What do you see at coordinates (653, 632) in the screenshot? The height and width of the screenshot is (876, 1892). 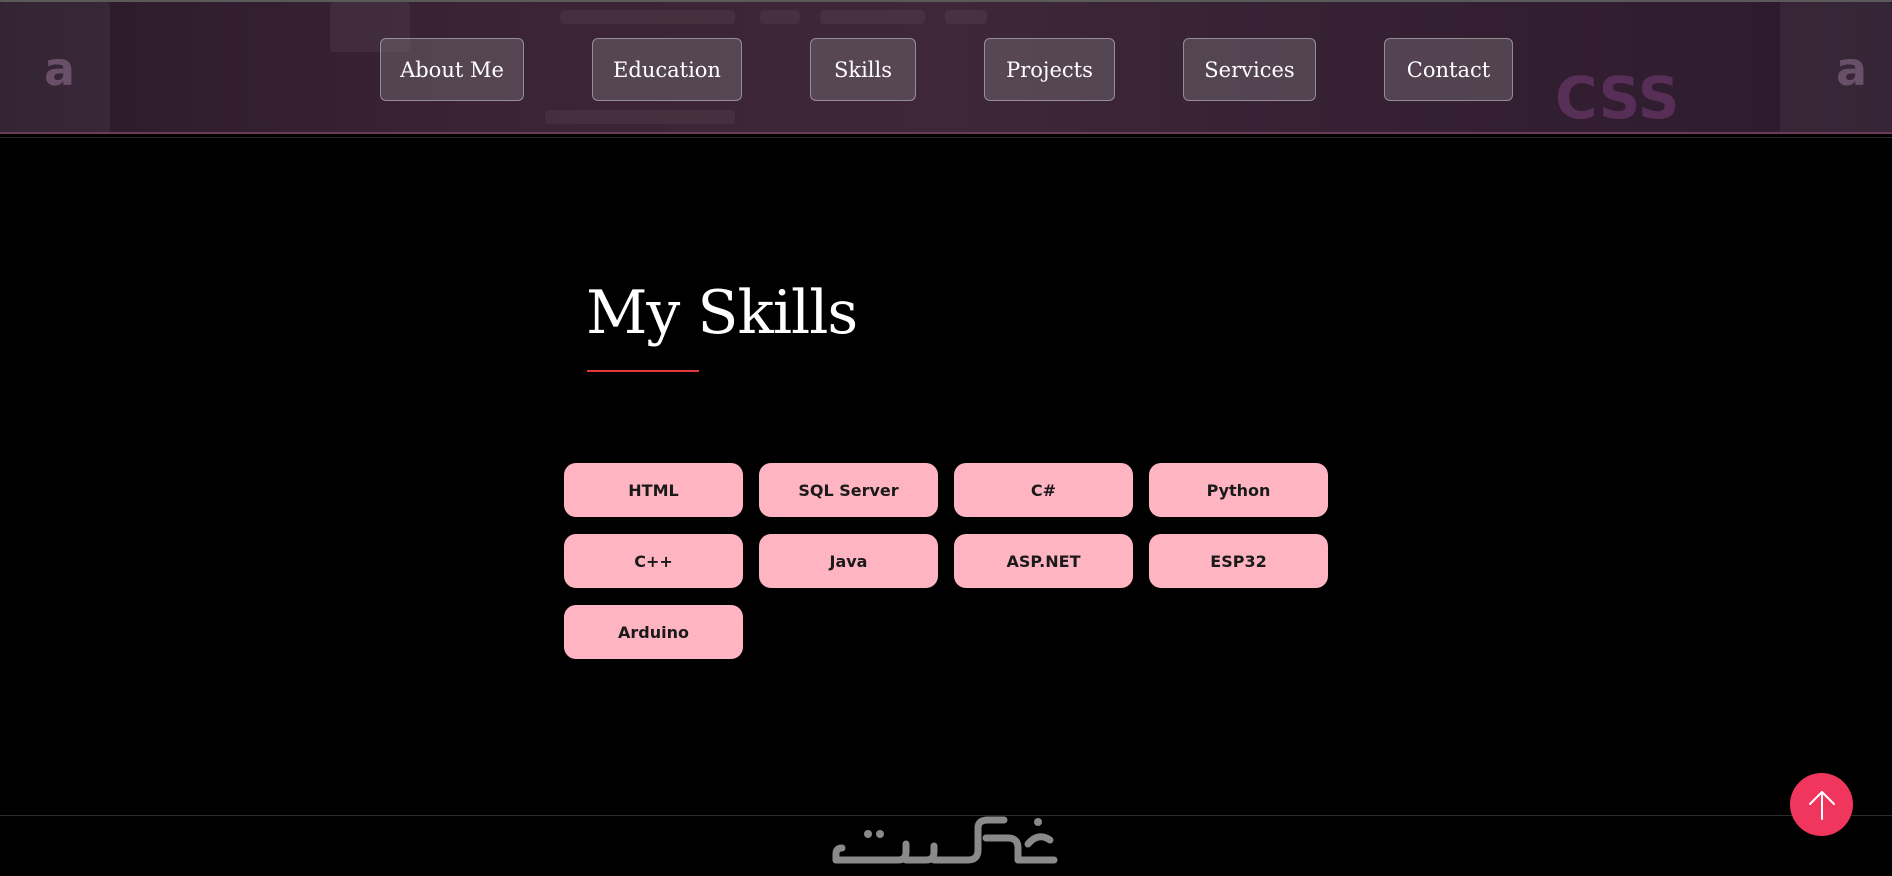 I see `skill-chip-arduino: Arduino` at bounding box center [653, 632].